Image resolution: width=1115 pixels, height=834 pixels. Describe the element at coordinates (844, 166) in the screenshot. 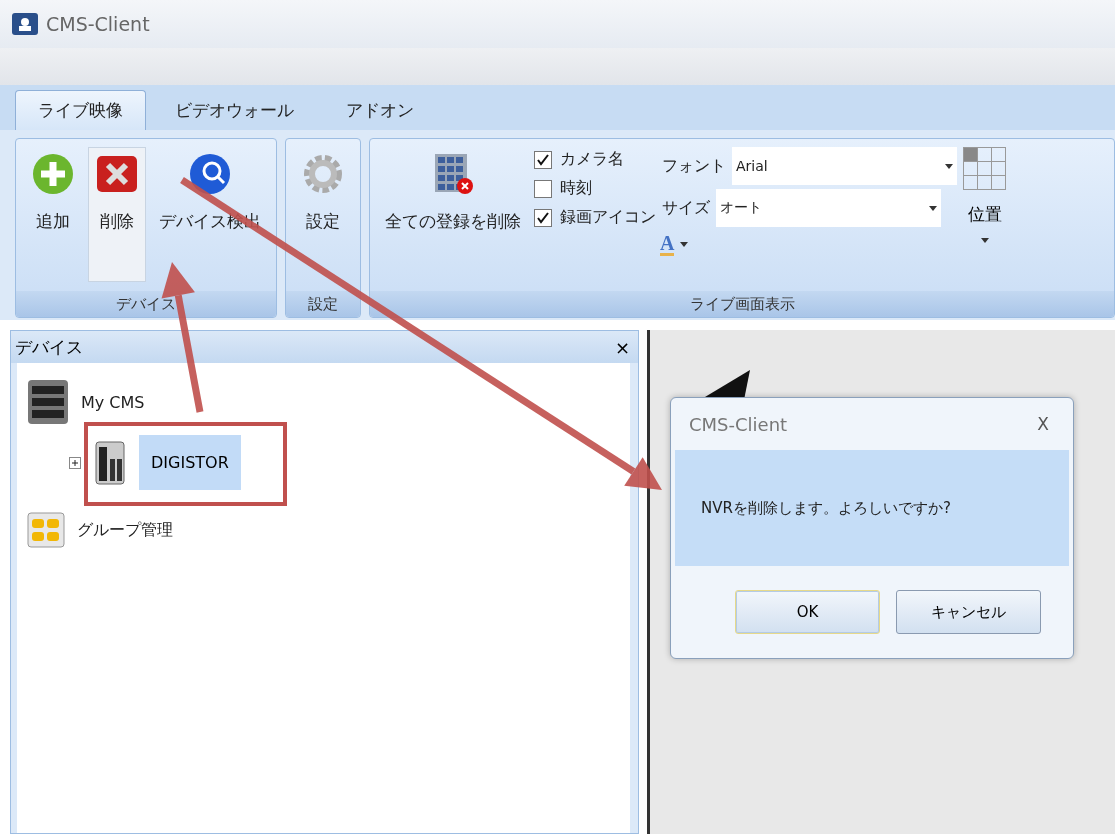

I see `font-dropdown: Arial` at that location.